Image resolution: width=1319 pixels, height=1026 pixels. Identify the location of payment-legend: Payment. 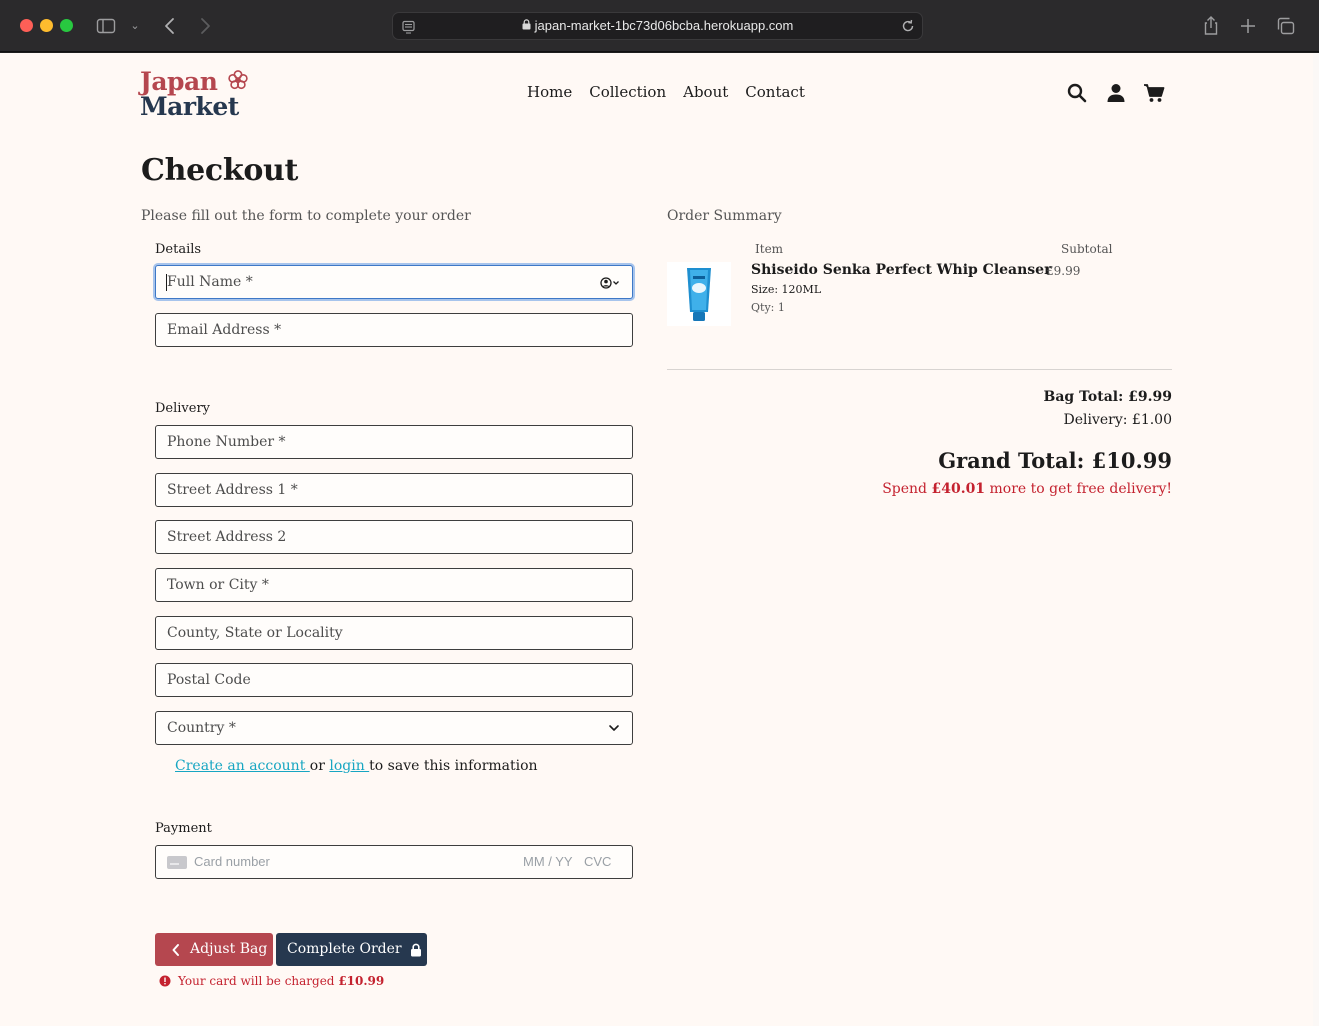
(183, 828).